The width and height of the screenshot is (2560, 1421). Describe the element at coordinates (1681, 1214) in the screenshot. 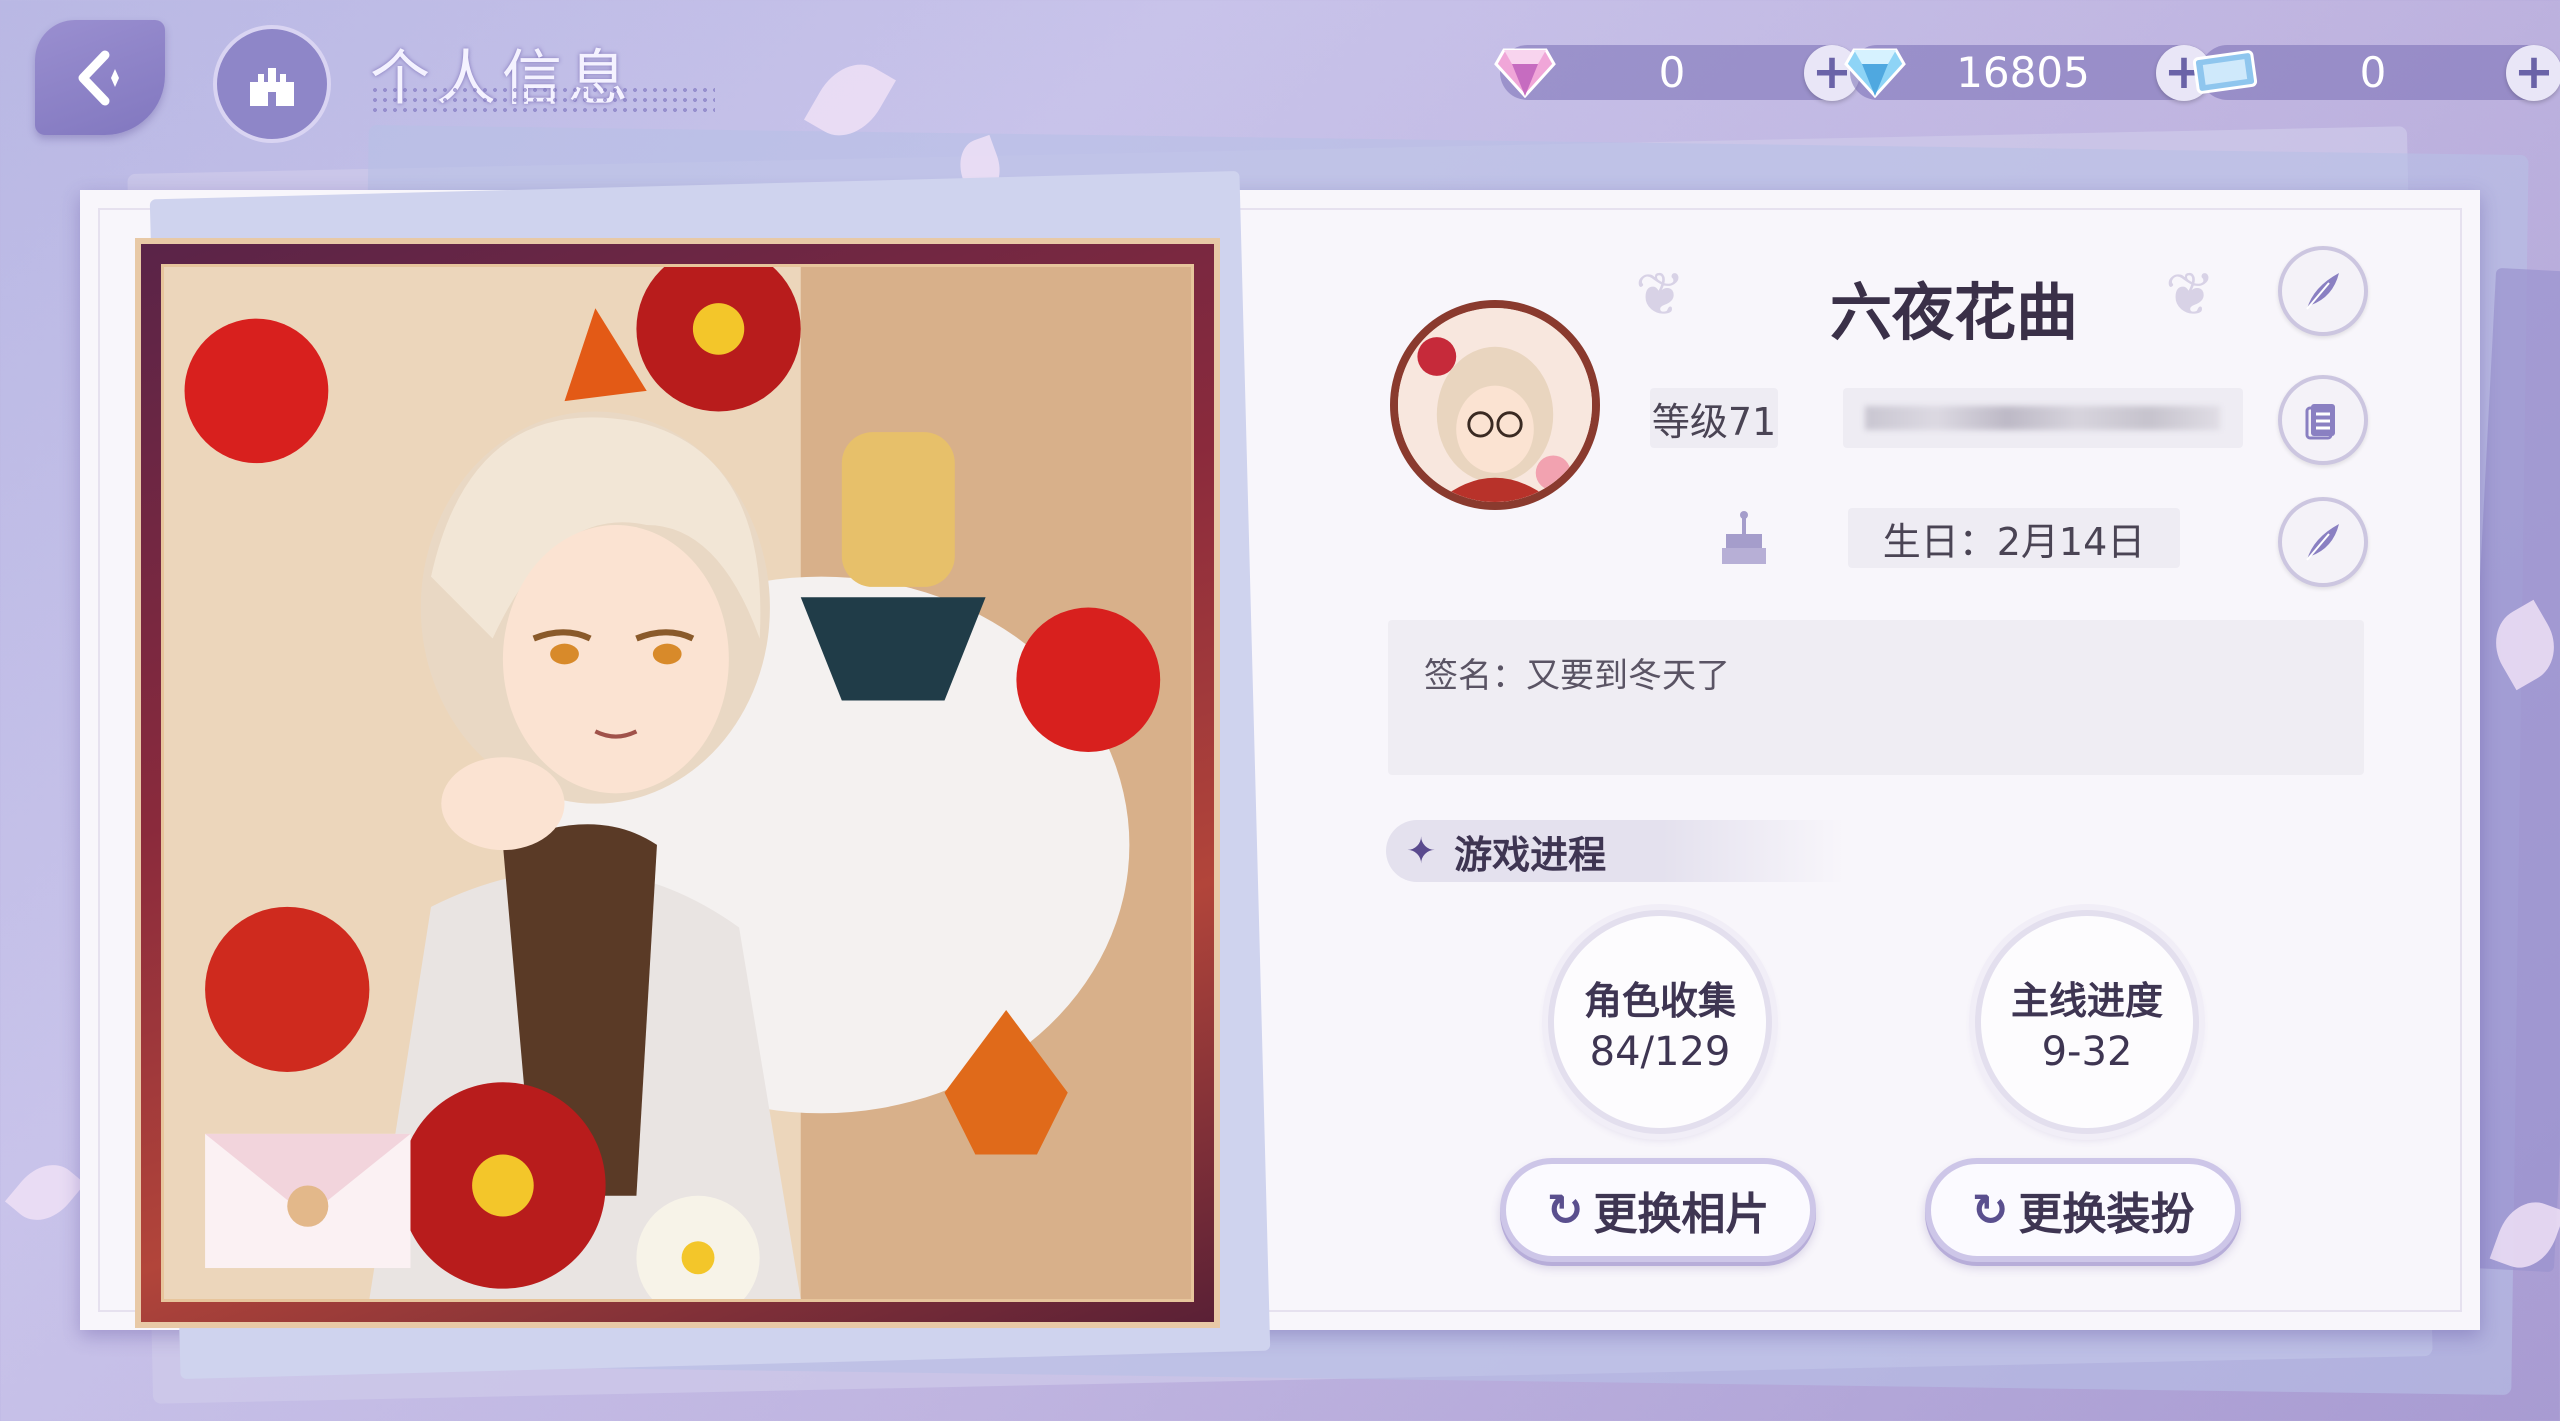

I see `button-label: 更换相片` at that location.